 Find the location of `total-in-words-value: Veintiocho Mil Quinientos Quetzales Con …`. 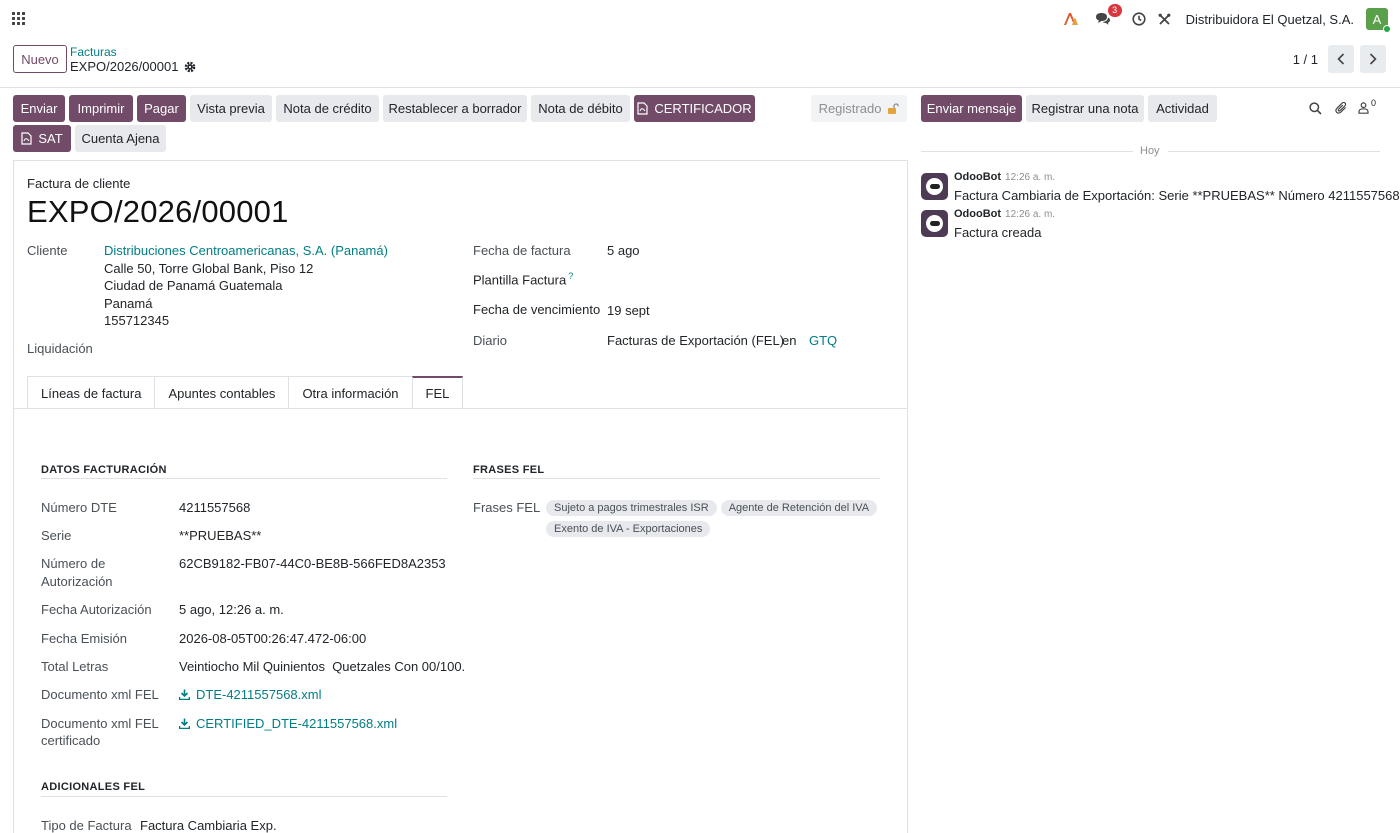

total-in-words-value: Veintiocho Mil Quinientos Quetzales Con … is located at coordinates (322, 666).